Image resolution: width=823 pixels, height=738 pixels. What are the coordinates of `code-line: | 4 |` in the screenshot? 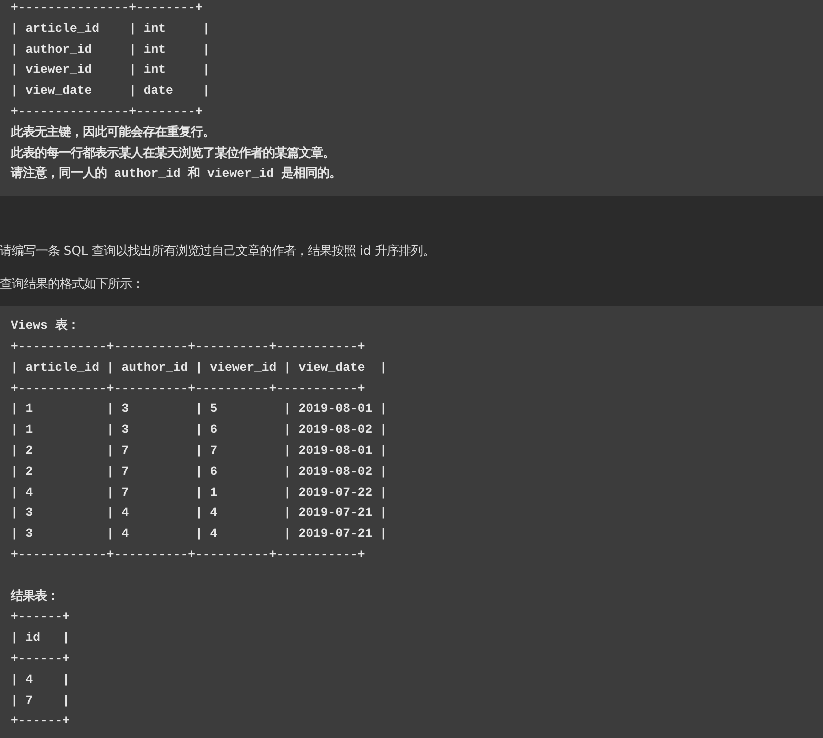 It's located at (41, 680).